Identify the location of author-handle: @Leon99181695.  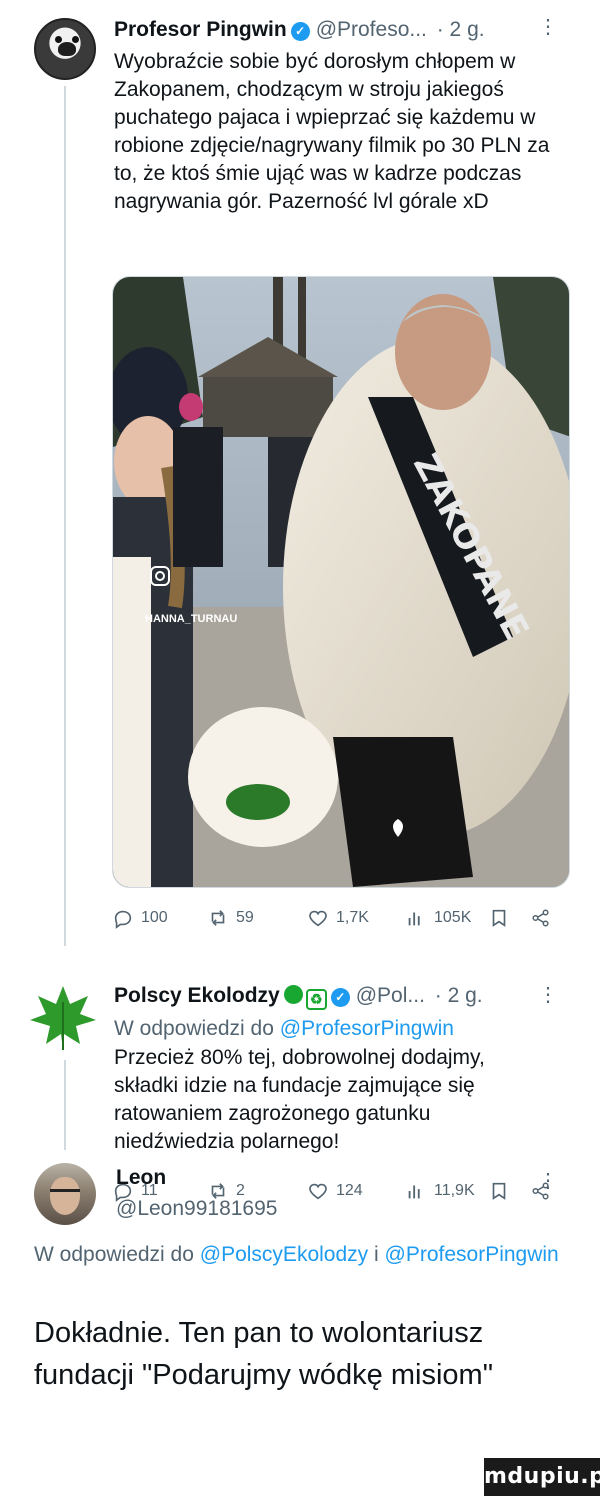
(196, 1209).